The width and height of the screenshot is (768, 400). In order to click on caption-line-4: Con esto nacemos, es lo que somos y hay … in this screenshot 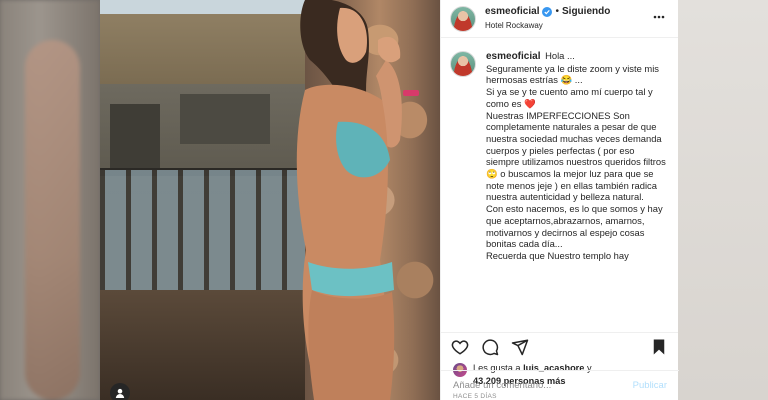, I will do `click(574, 226)`.